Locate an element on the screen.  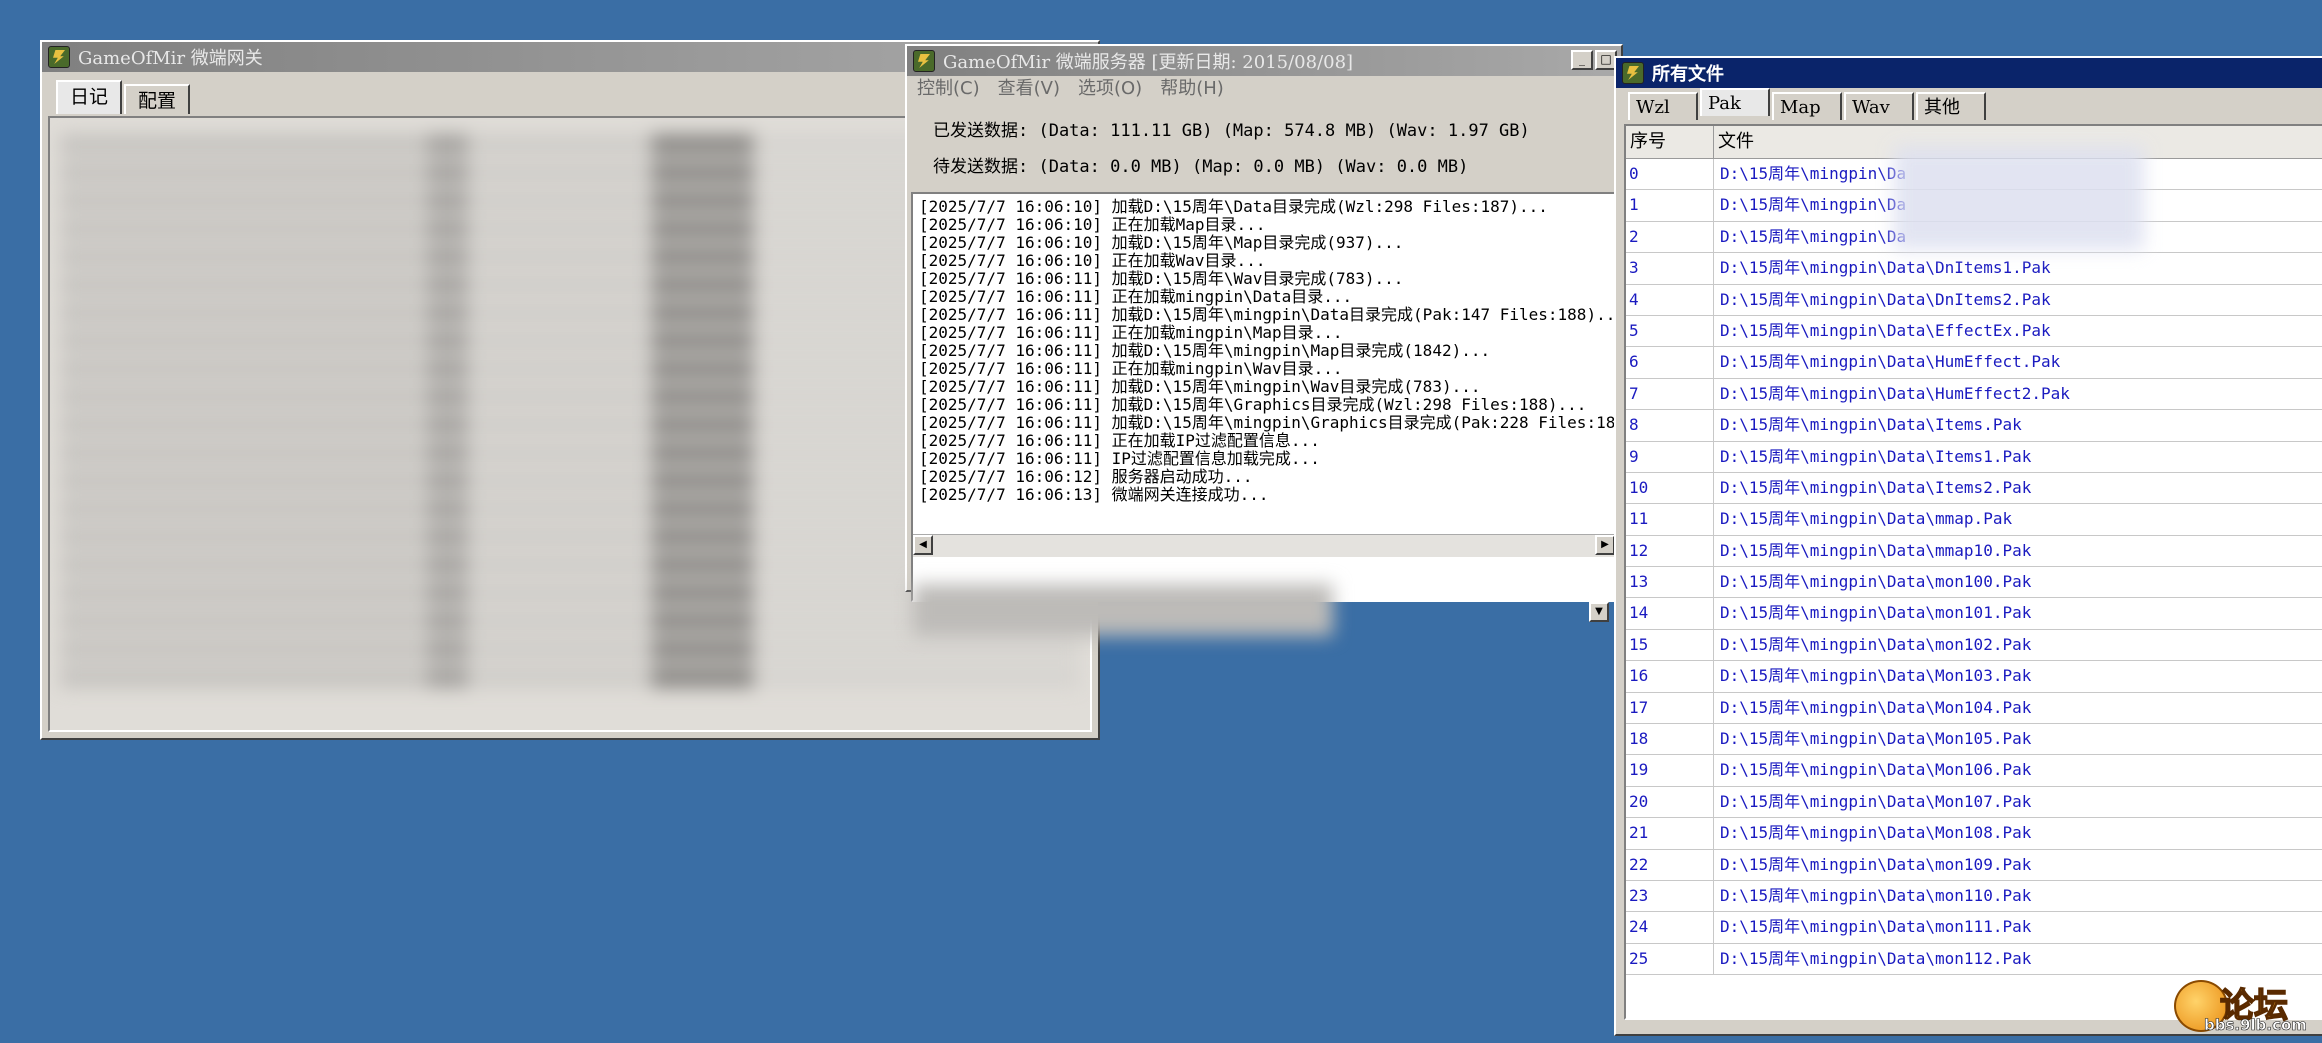
tab-other: 其他 is located at coordinates (1951, 106).